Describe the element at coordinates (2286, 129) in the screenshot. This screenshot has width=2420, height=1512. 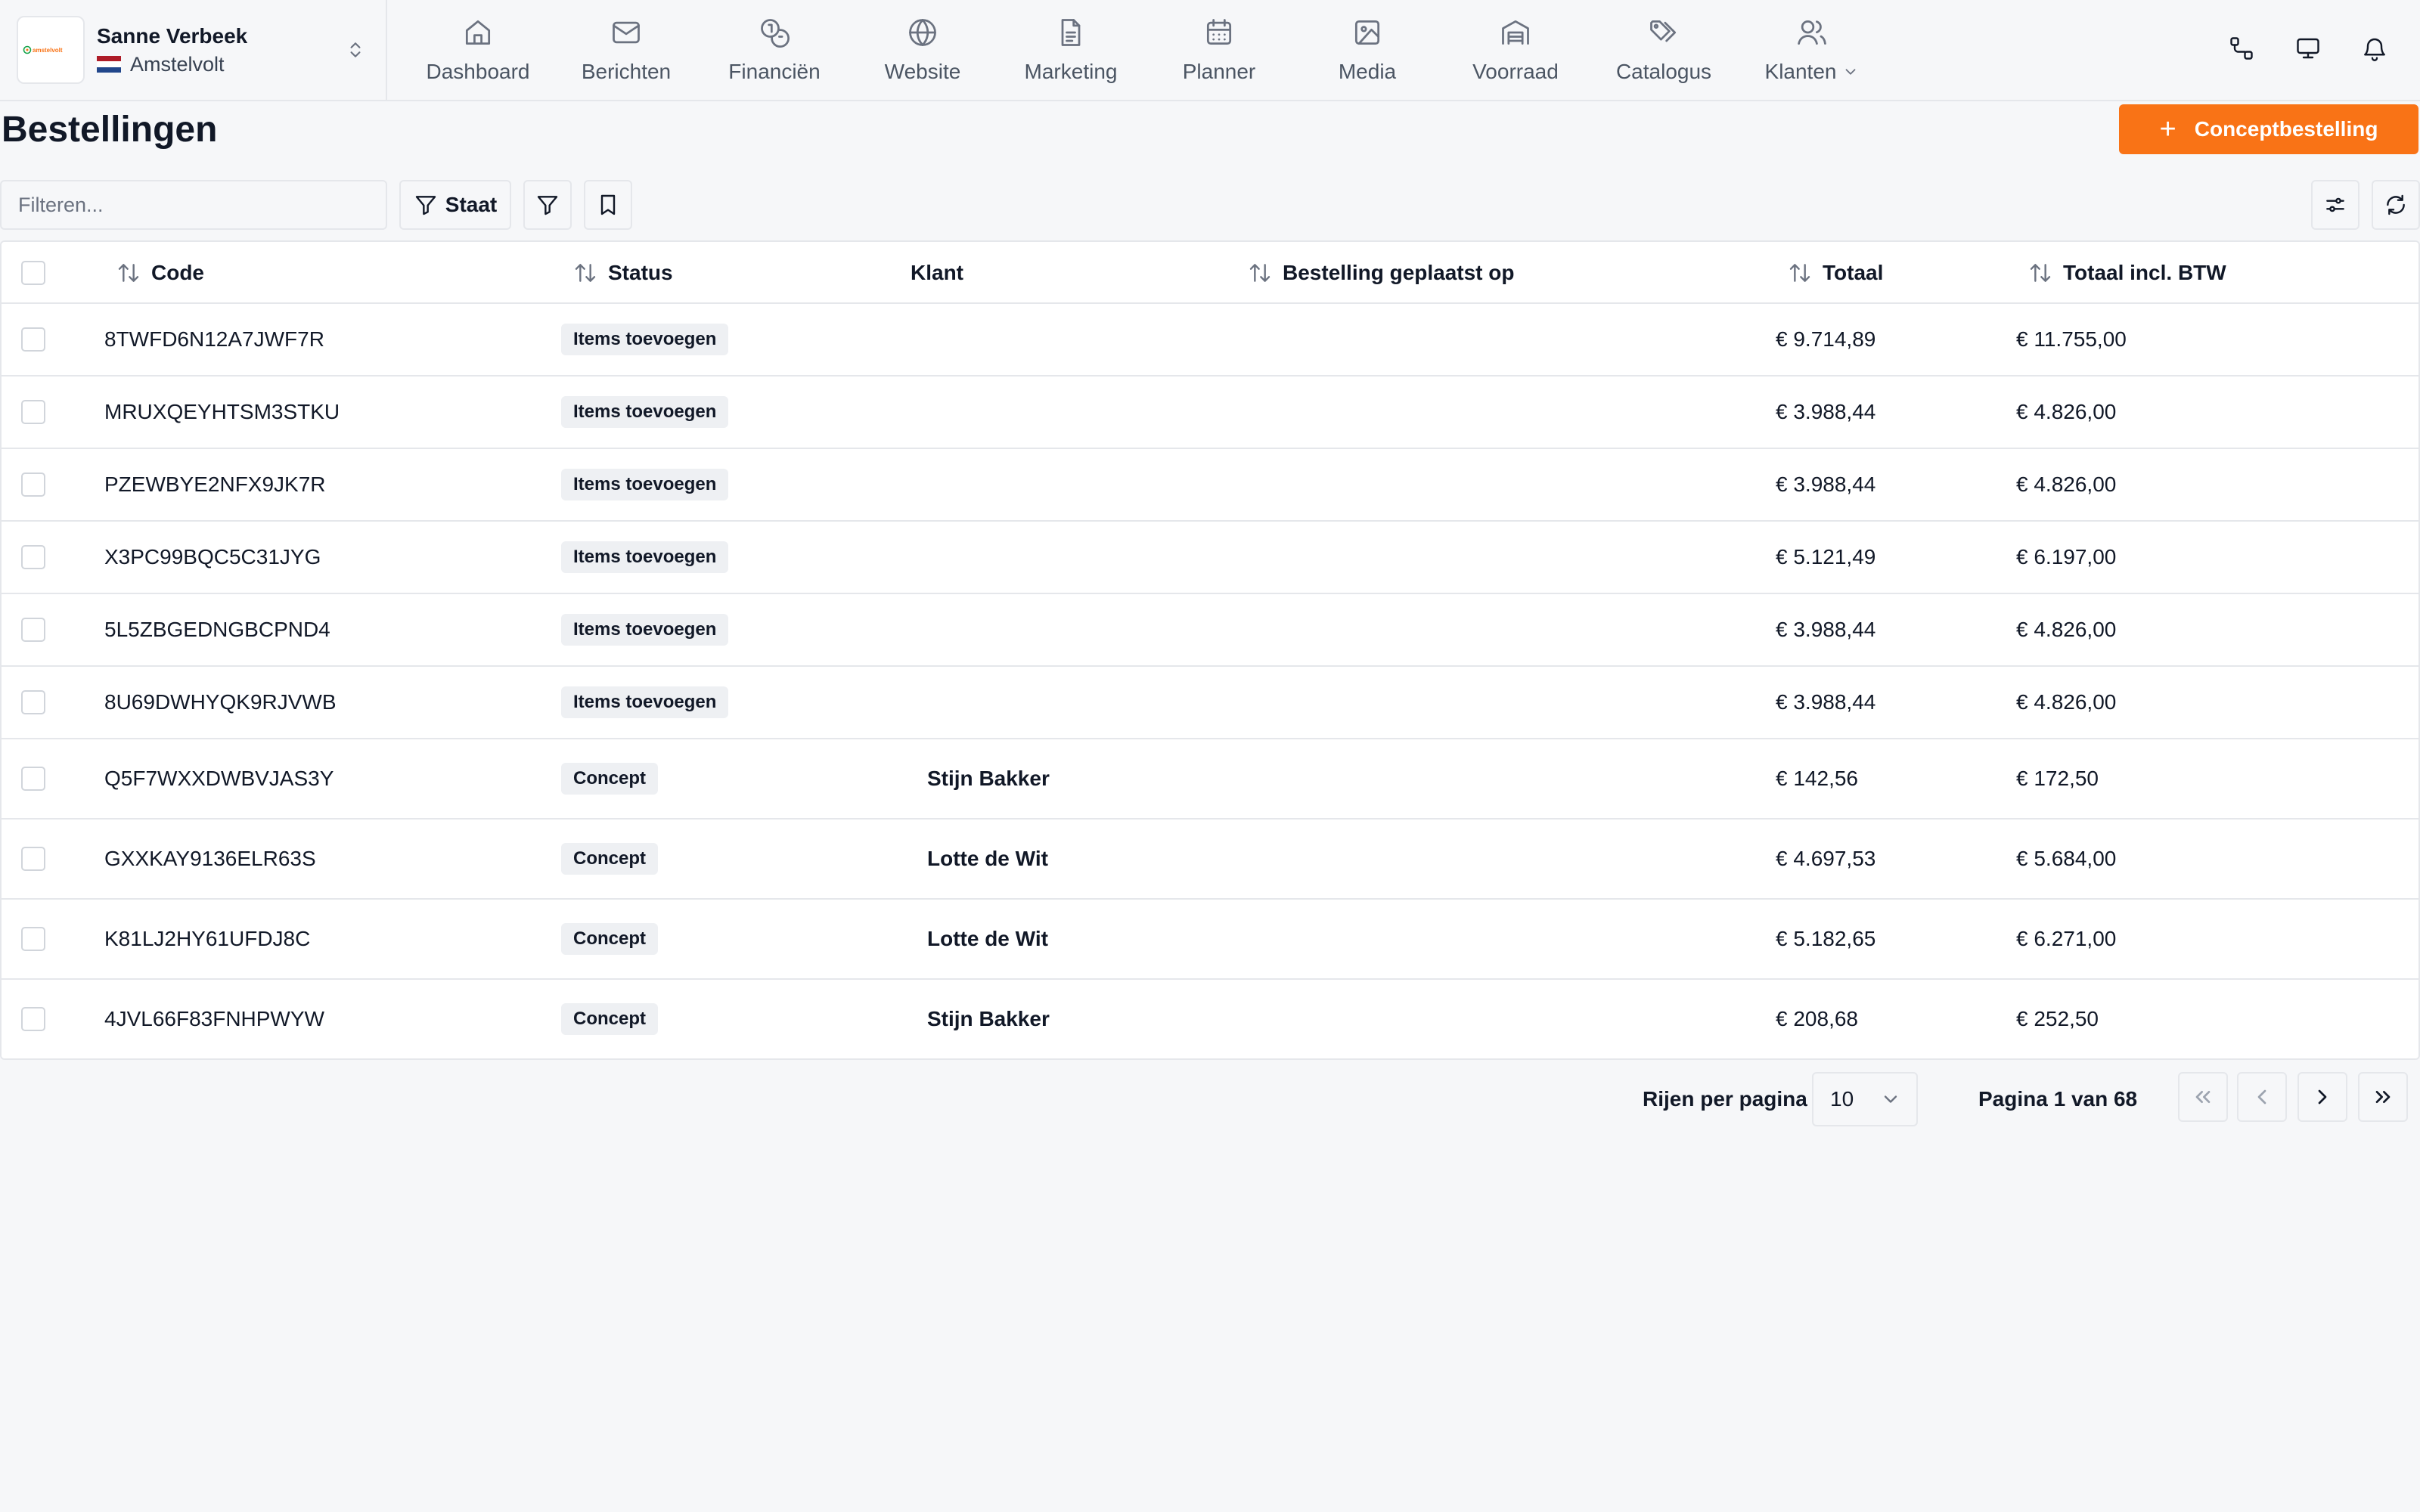
I see `new-concept-order-label: Conceptbestelling` at that location.